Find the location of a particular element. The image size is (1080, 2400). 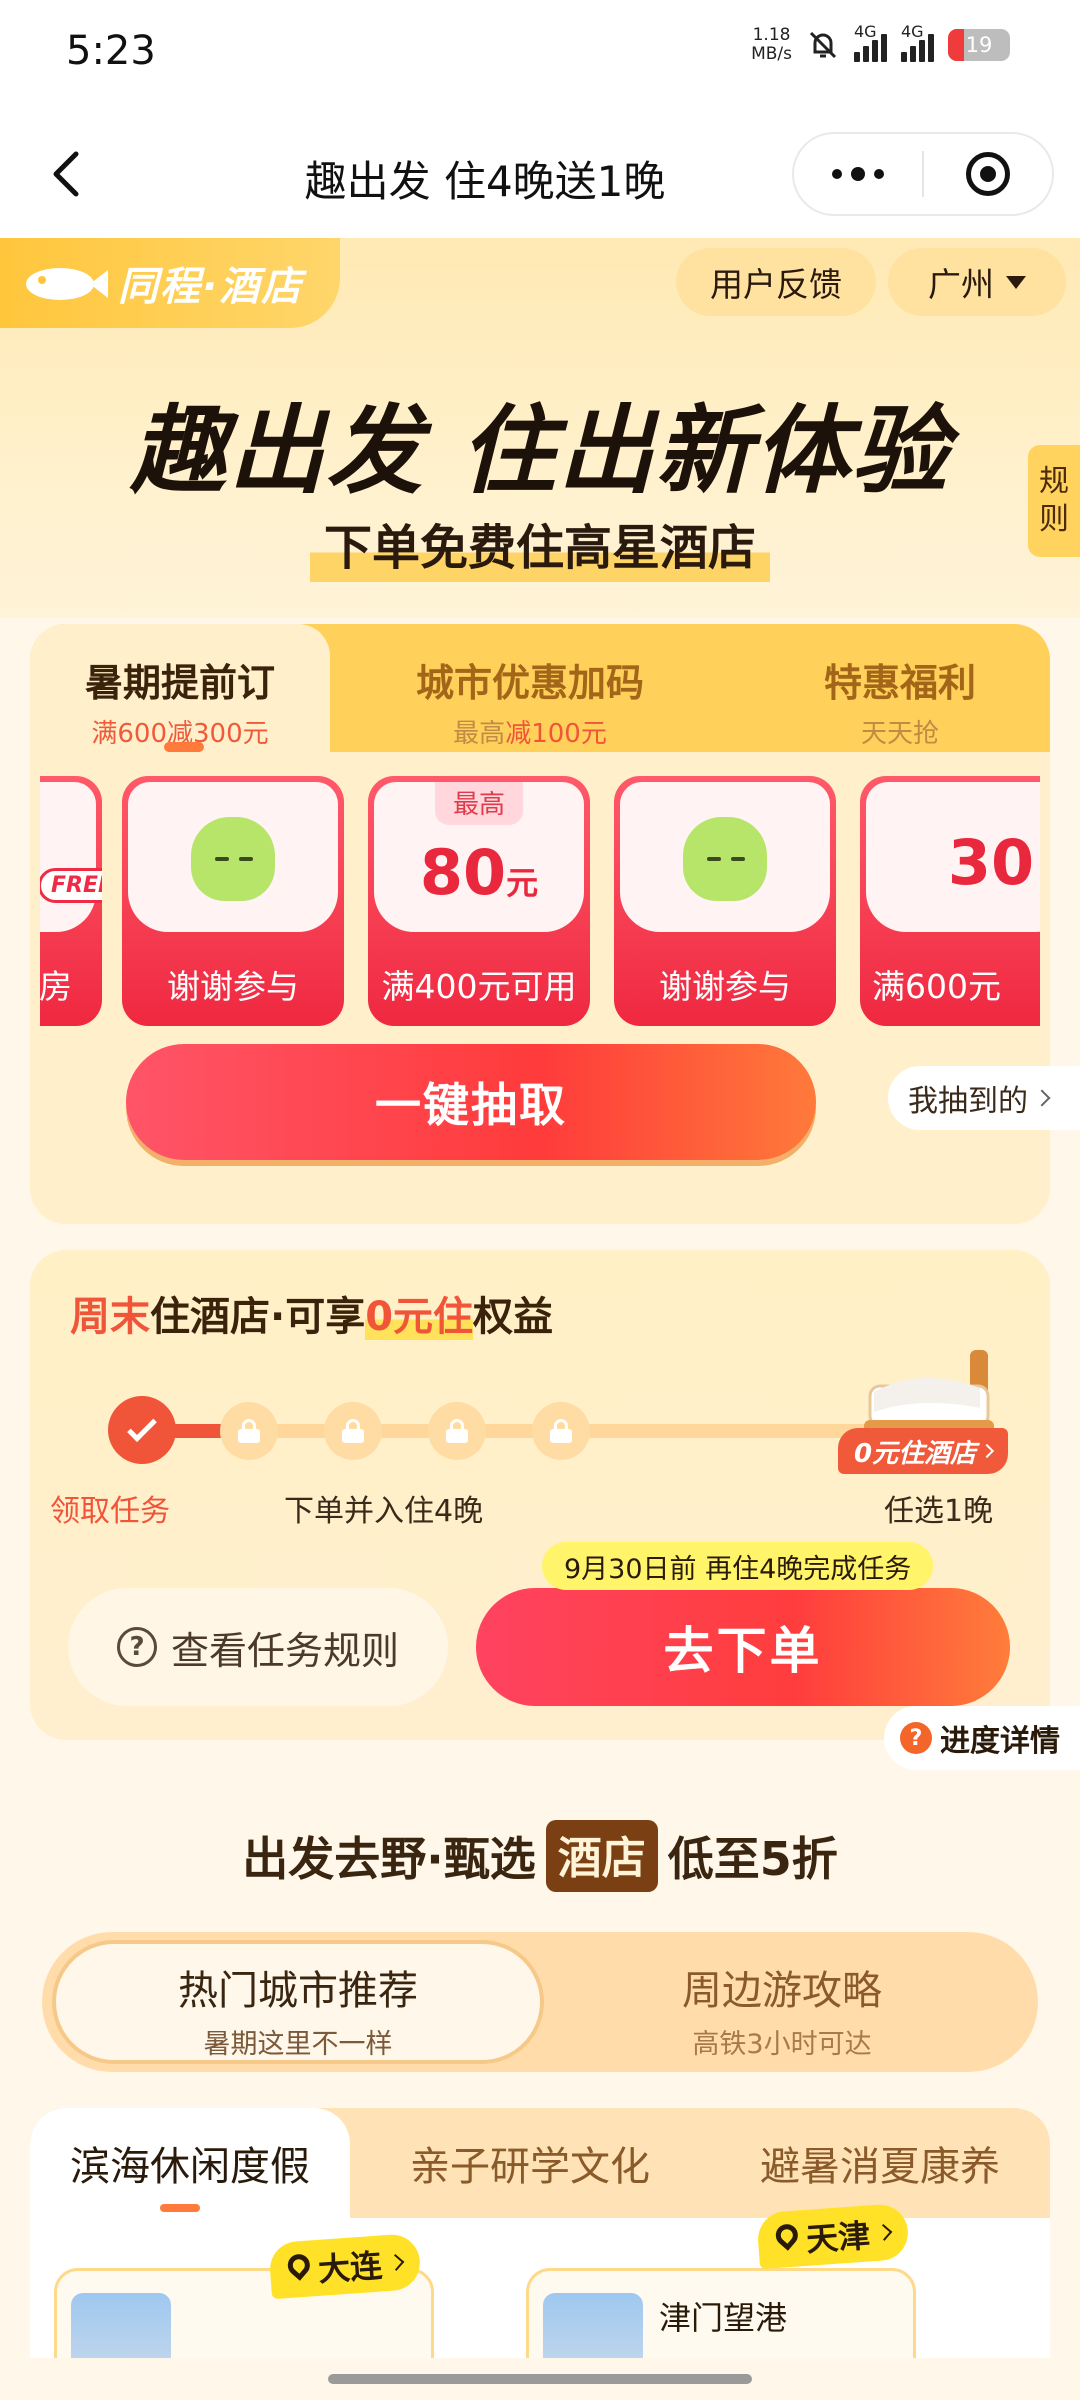

prize-coupon-30: 30 满600元 is located at coordinates (950, 901).